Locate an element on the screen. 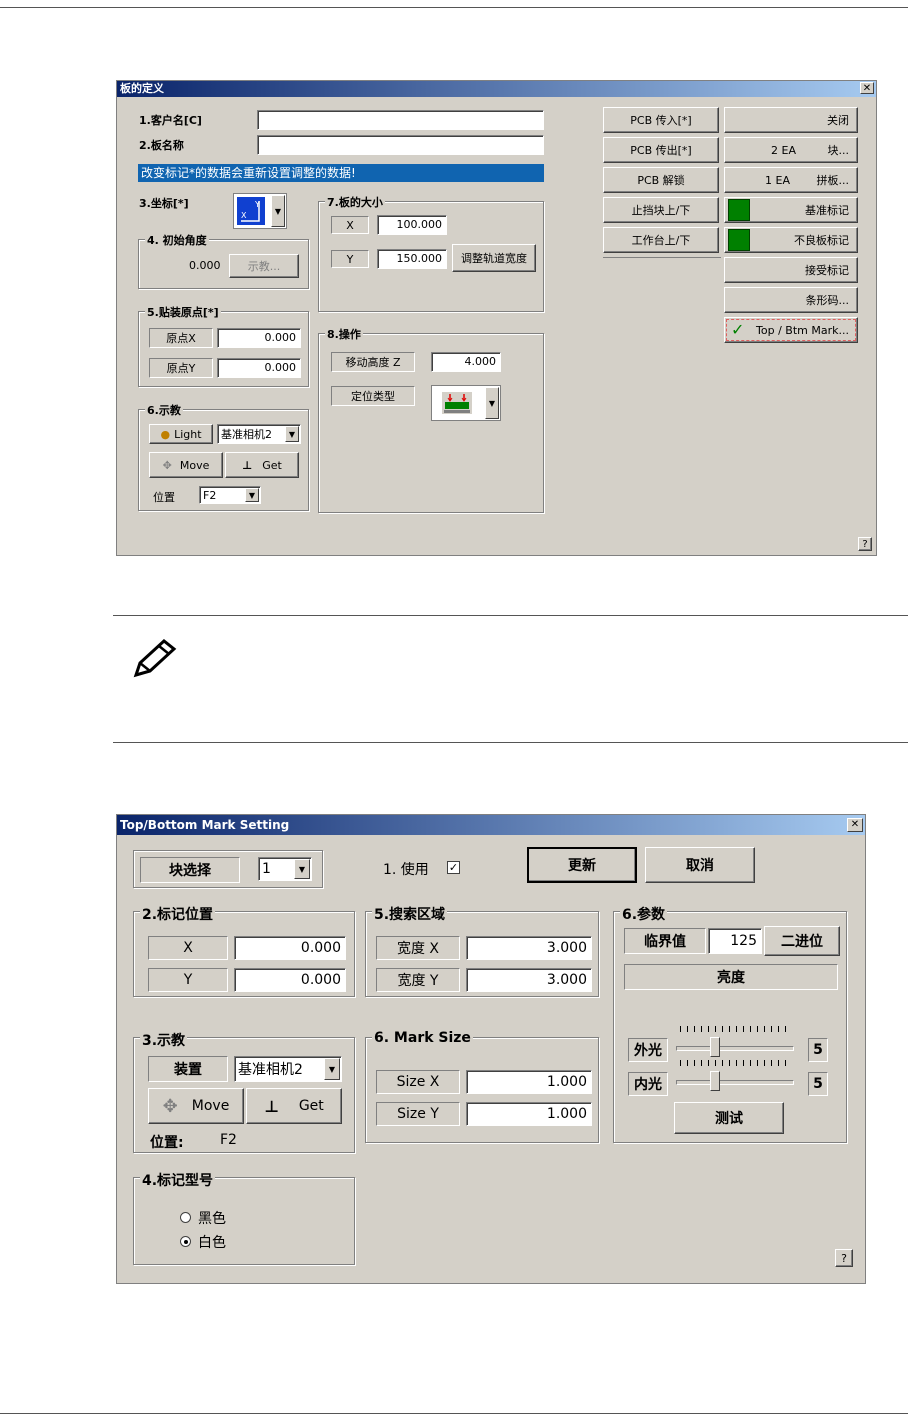  device-select: 基准相机2 ▼ is located at coordinates (288, 1069).